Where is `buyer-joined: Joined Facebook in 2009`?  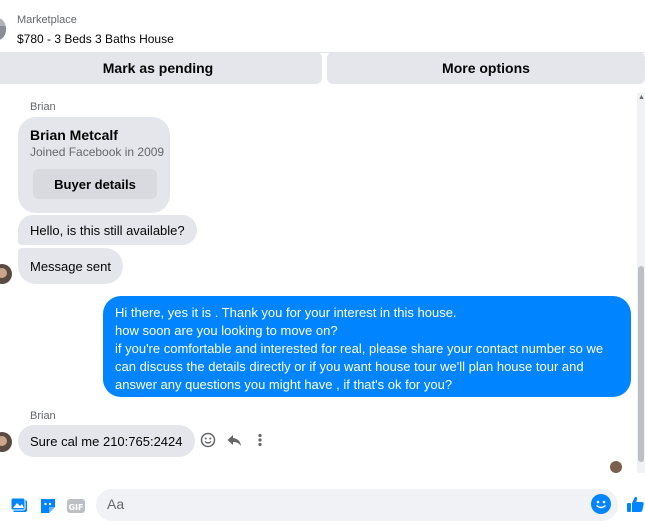 buyer-joined: Joined Facebook in 2009 is located at coordinates (97, 152).